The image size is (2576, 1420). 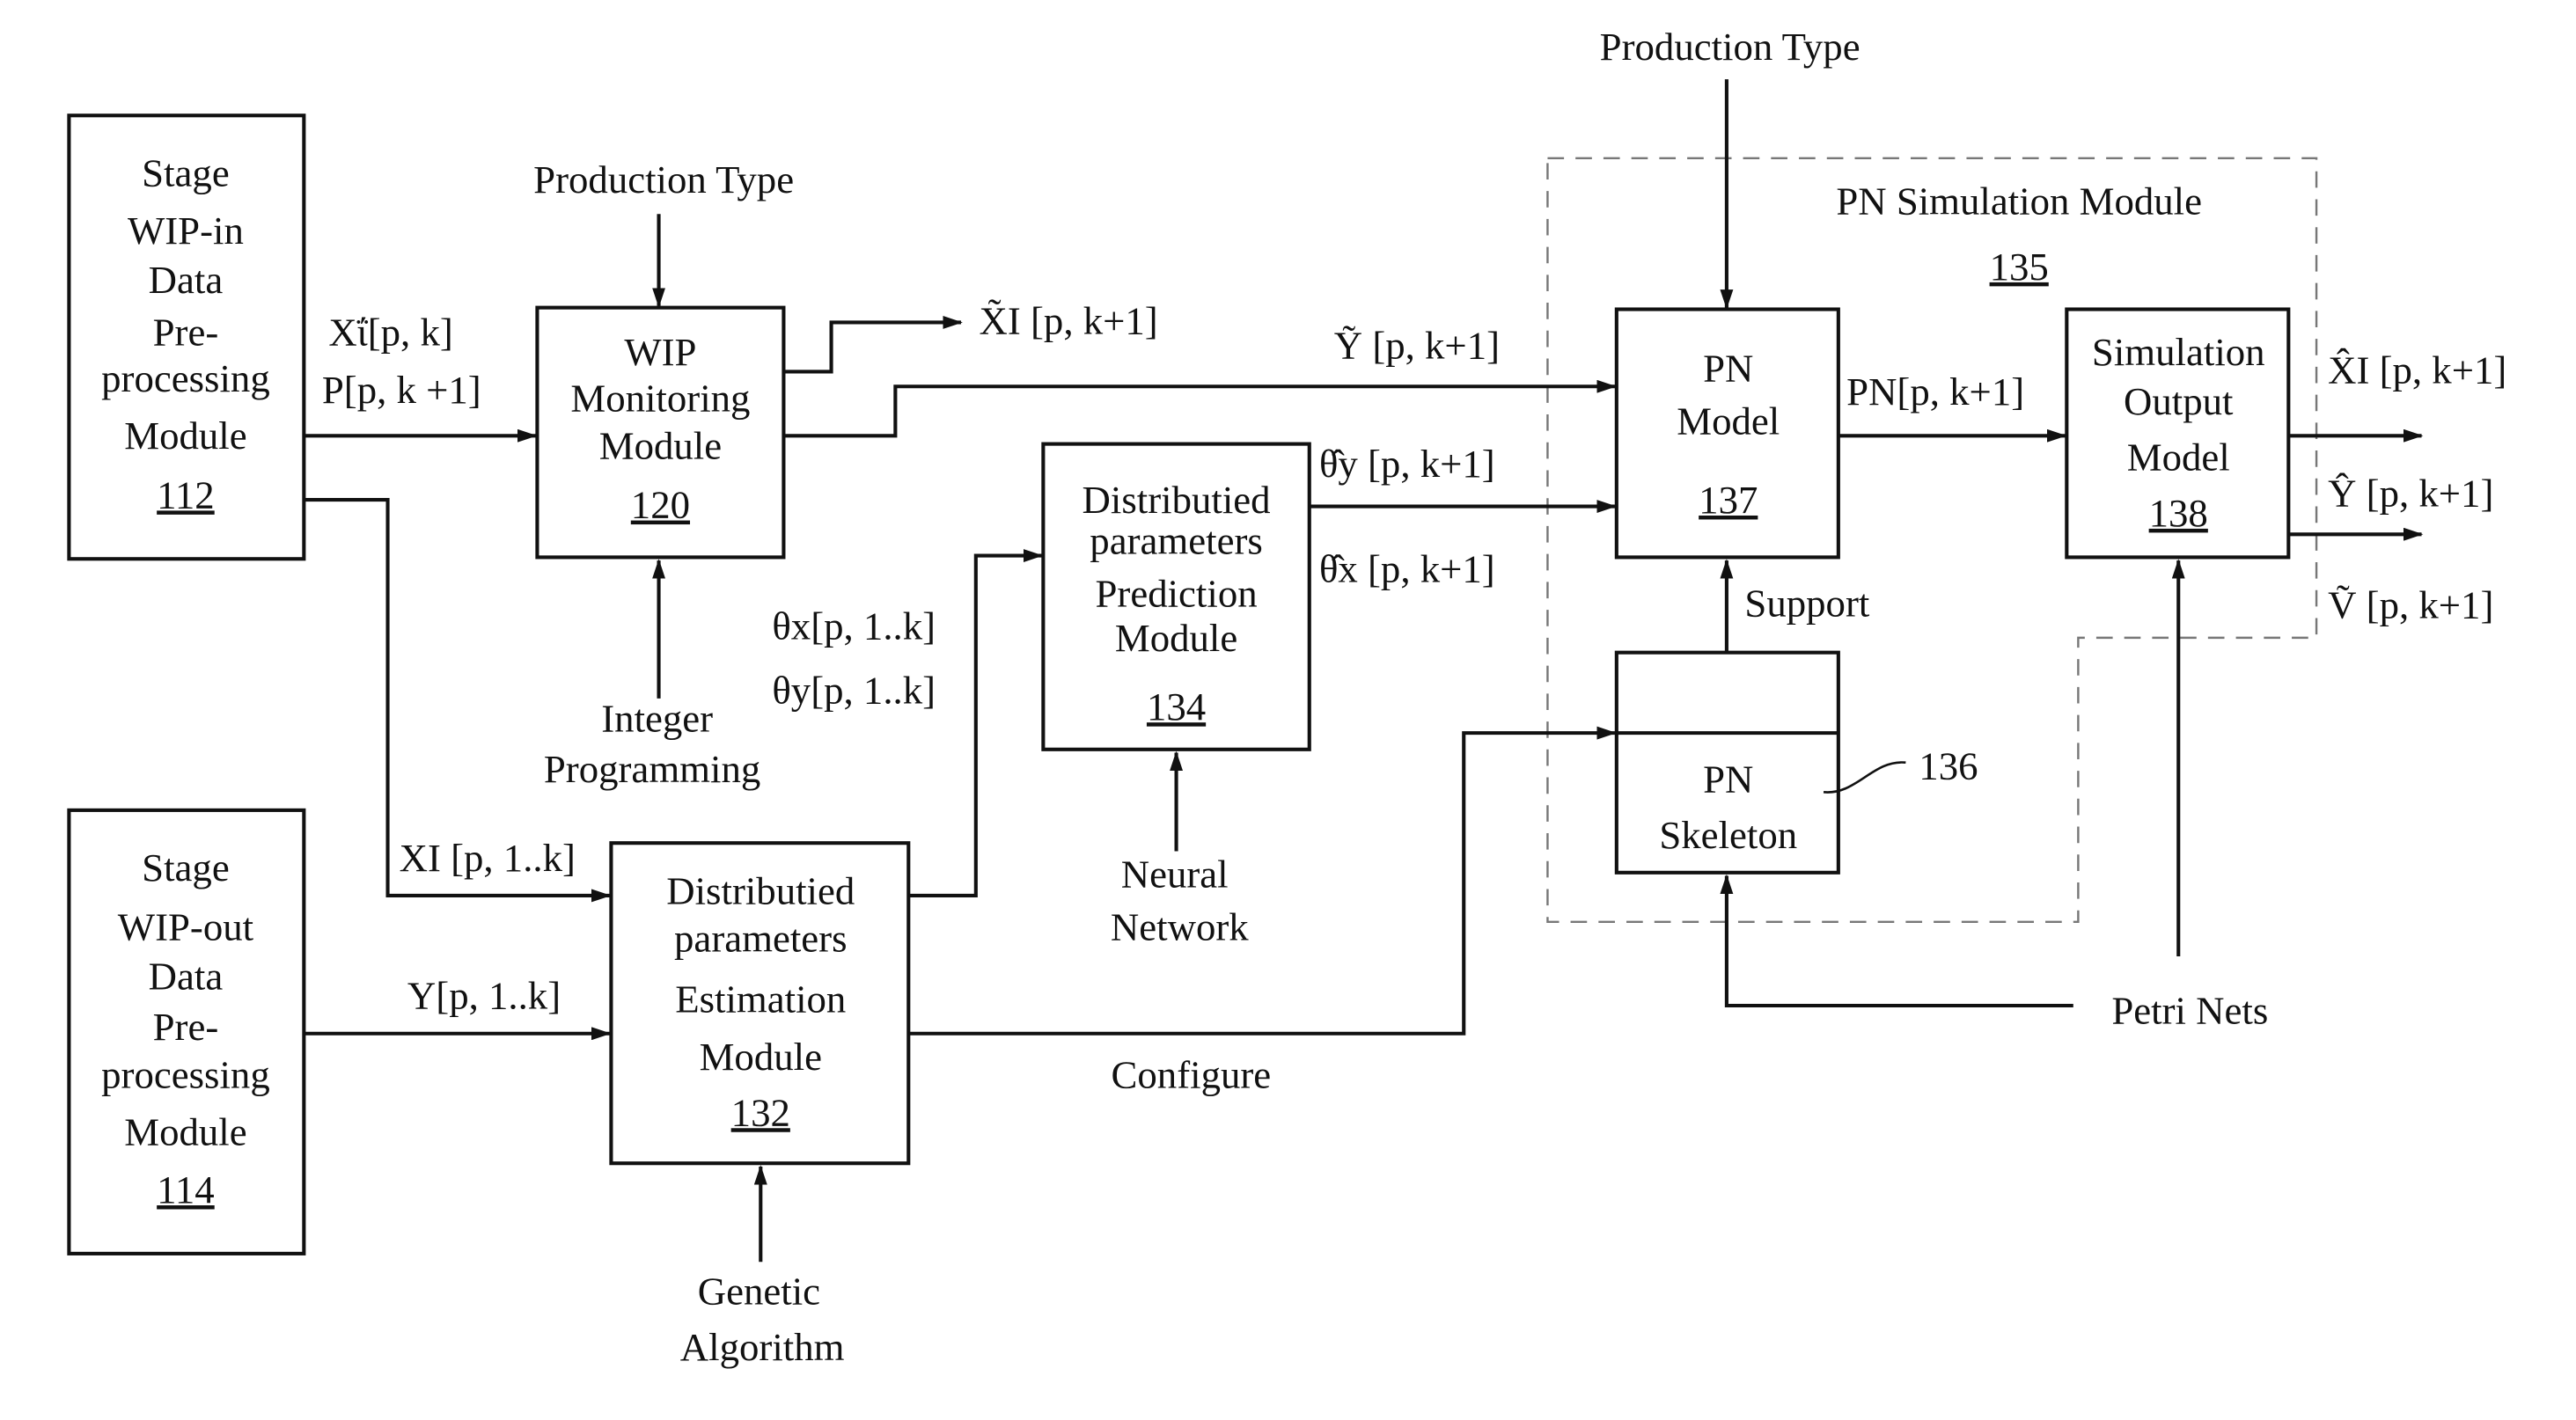 What do you see at coordinates (186, 1189) in the screenshot?
I see `module-number: 114` at bounding box center [186, 1189].